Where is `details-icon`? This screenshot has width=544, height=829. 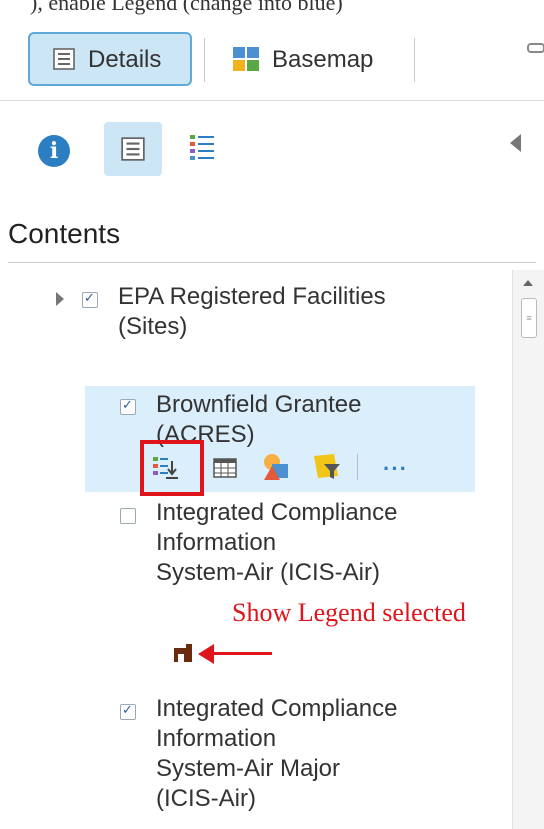 details-icon is located at coordinates (64, 59).